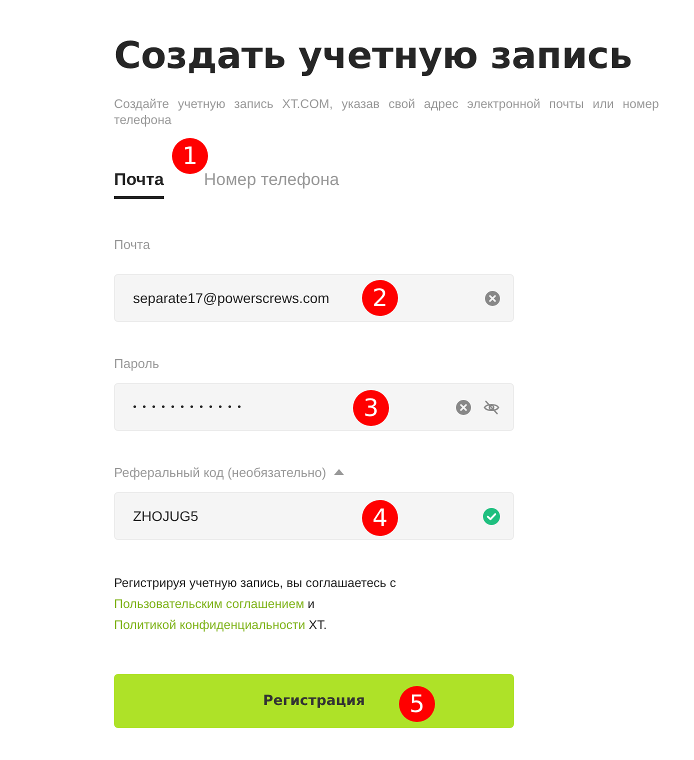 This screenshot has width=694, height=760. What do you see at coordinates (386, 112) in the screenshot?
I see `subtitle: Создайте учетную запись XT.COM, указав свой адрес электронной почты или номер телефона` at bounding box center [386, 112].